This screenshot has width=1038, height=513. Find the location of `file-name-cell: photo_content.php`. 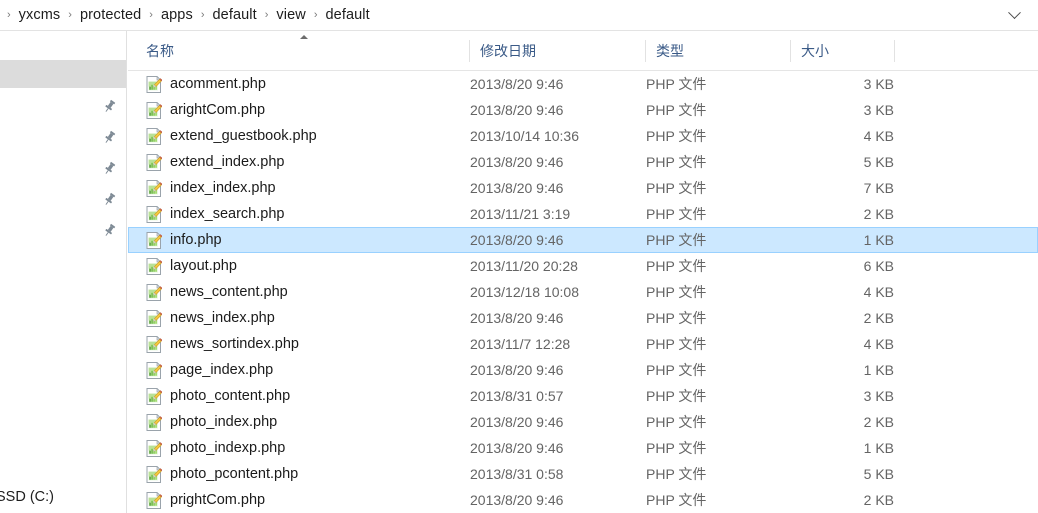

file-name-cell: photo_content.php is located at coordinates (218, 396).